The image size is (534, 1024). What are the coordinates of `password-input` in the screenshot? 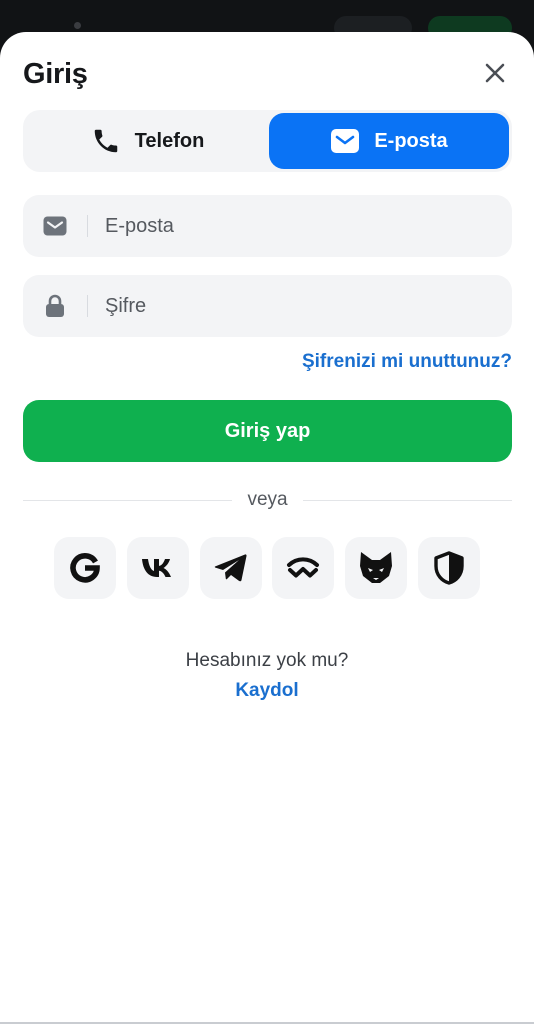 It's located at (300, 306).